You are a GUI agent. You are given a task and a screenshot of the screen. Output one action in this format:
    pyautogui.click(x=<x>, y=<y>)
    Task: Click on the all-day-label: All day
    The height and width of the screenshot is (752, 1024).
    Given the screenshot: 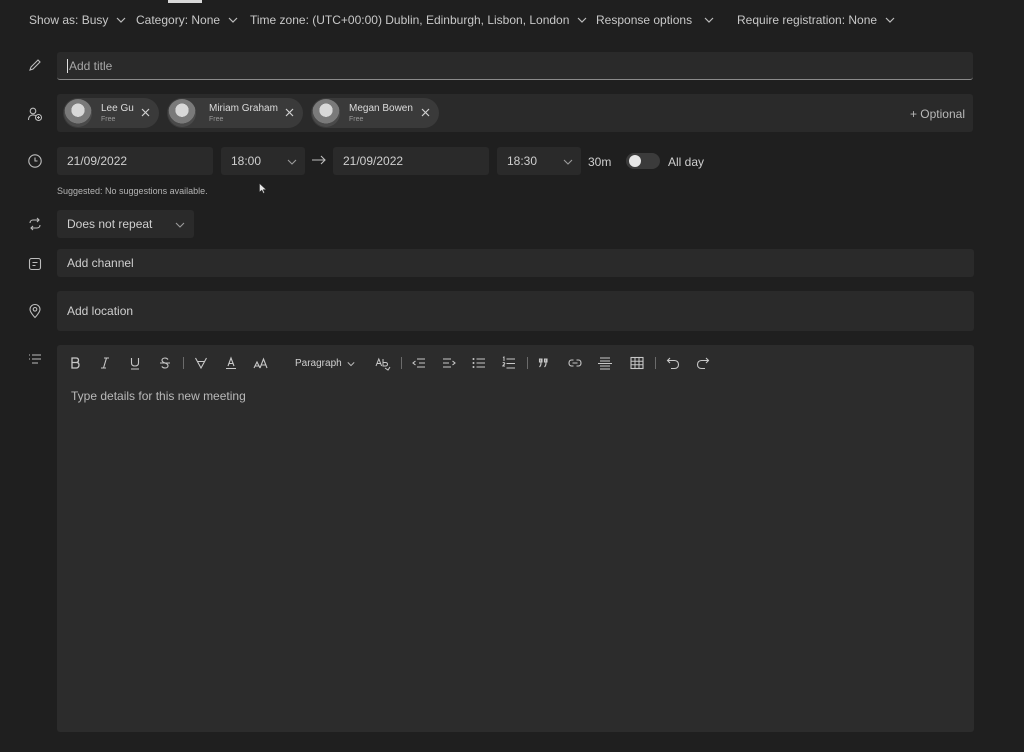 What is the action you would take?
    pyautogui.click(x=686, y=162)
    